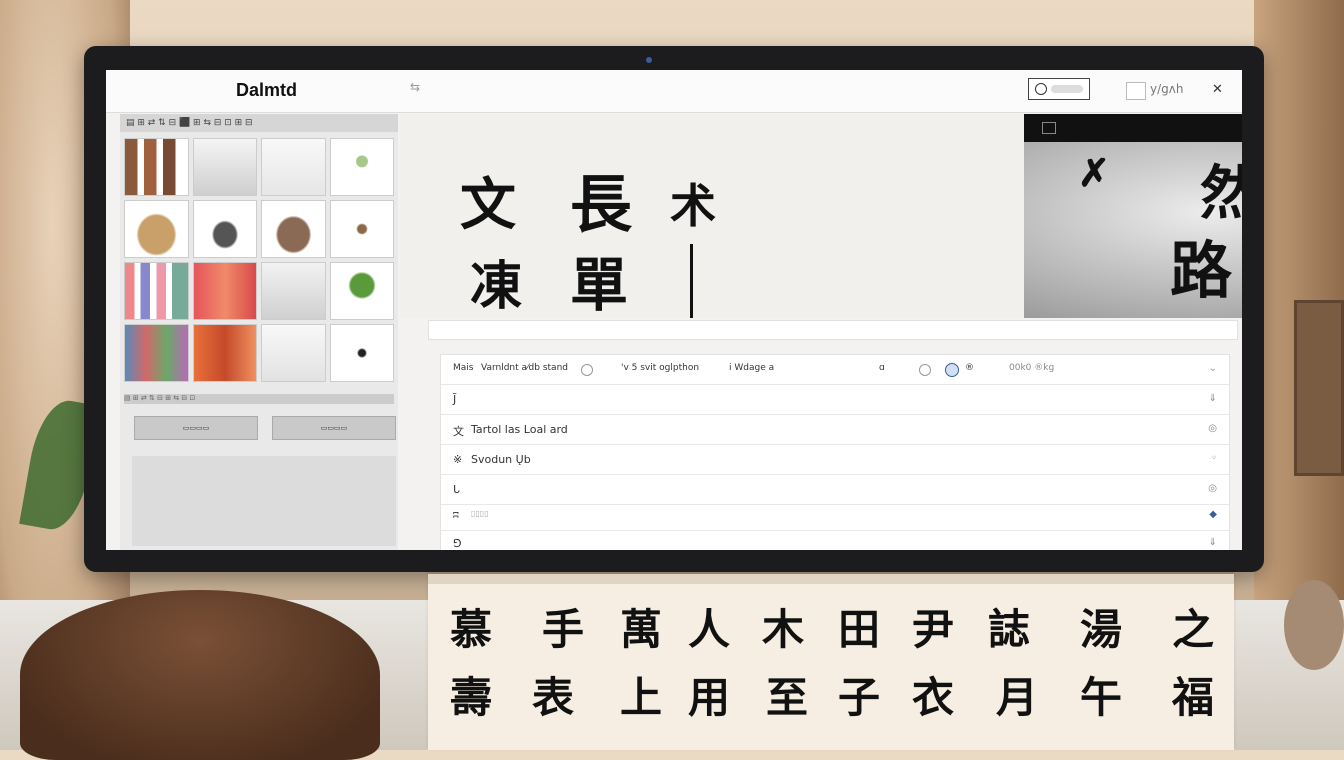  I want to click on selected-radio-icon, so click(952, 370).